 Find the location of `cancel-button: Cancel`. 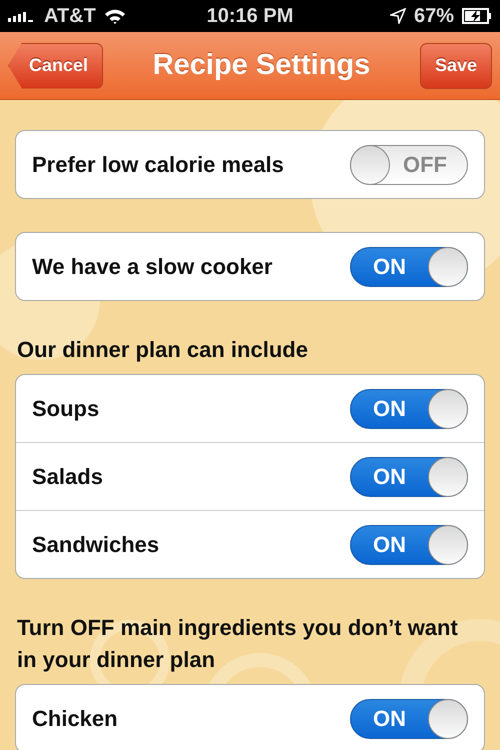

cancel-button: Cancel is located at coordinates (56, 65).